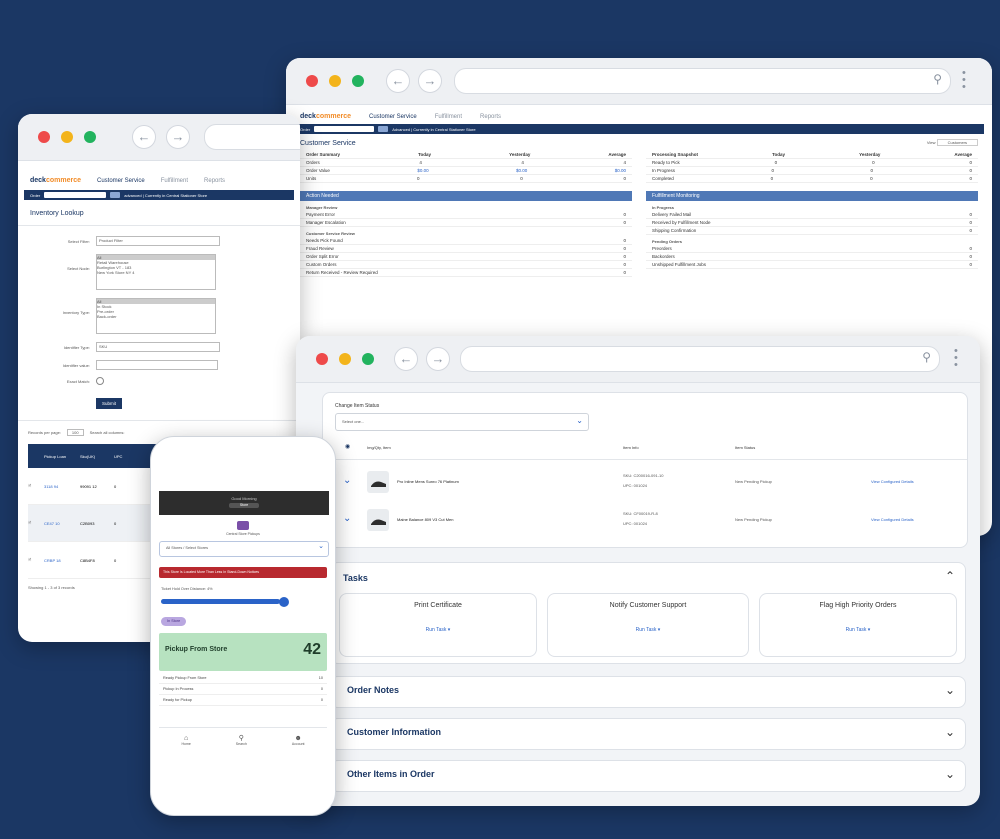  I want to click on list-item: Manager Escalation 0, so click(466, 223).